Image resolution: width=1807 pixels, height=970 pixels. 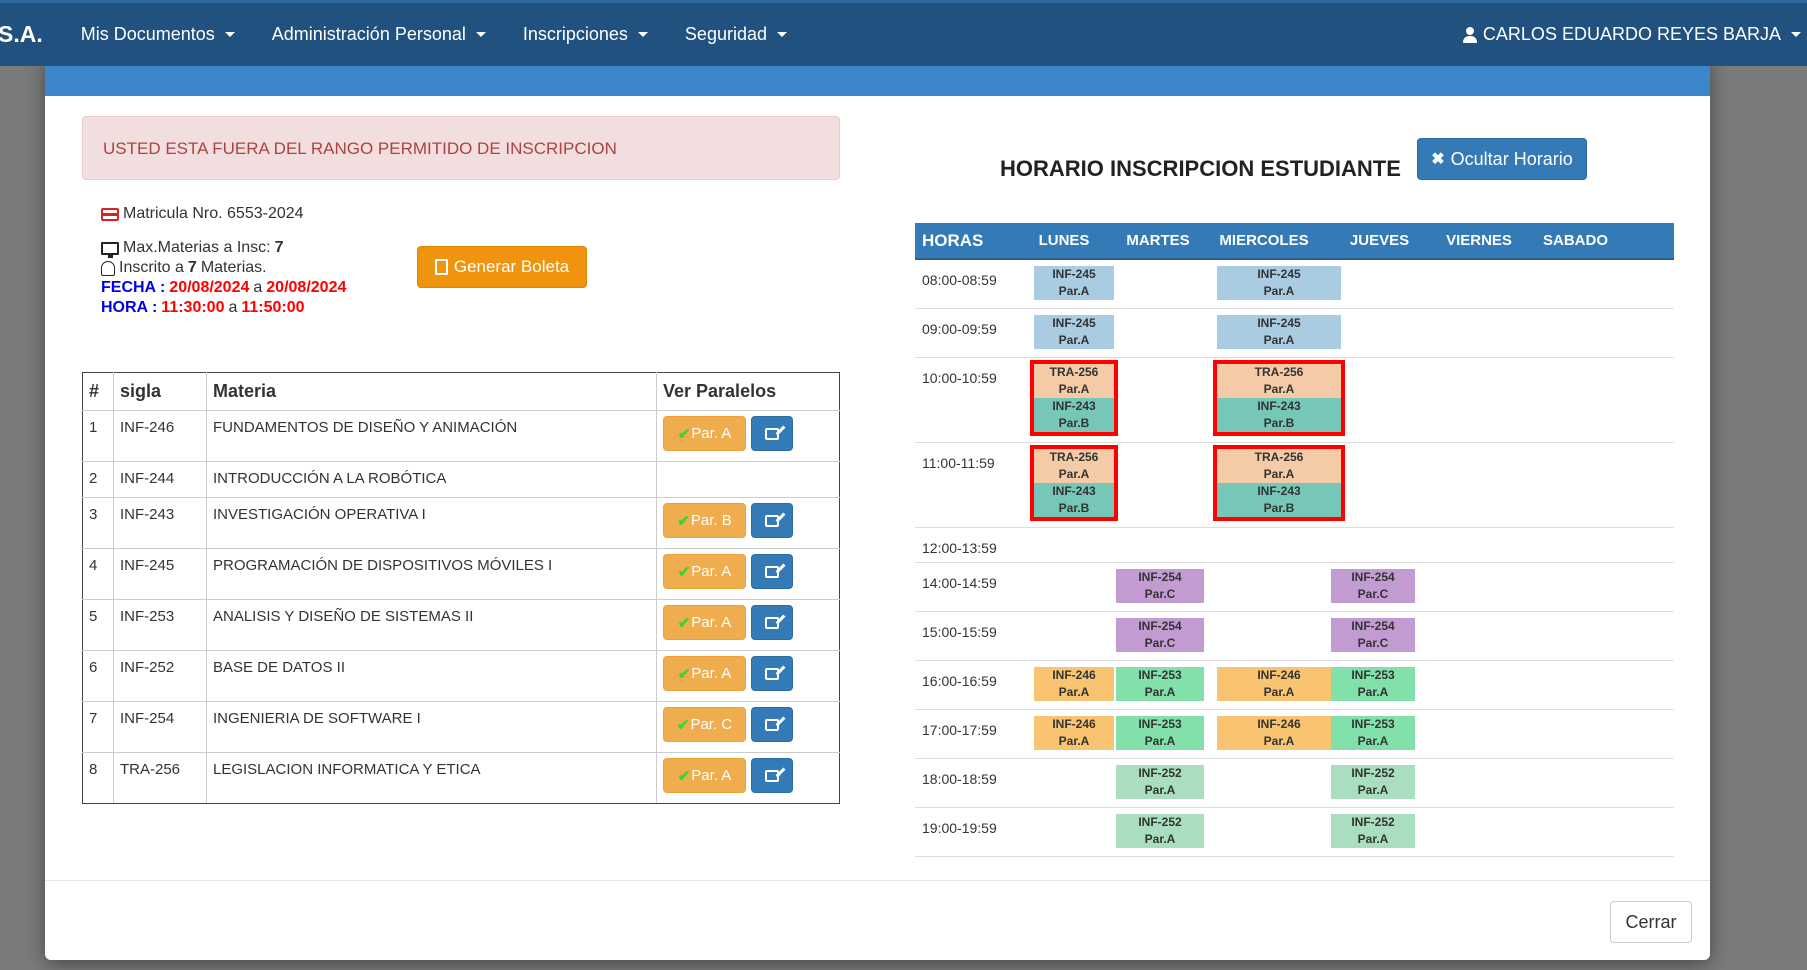 What do you see at coordinates (684, 623) in the screenshot?
I see `check-icon: ✔` at bounding box center [684, 623].